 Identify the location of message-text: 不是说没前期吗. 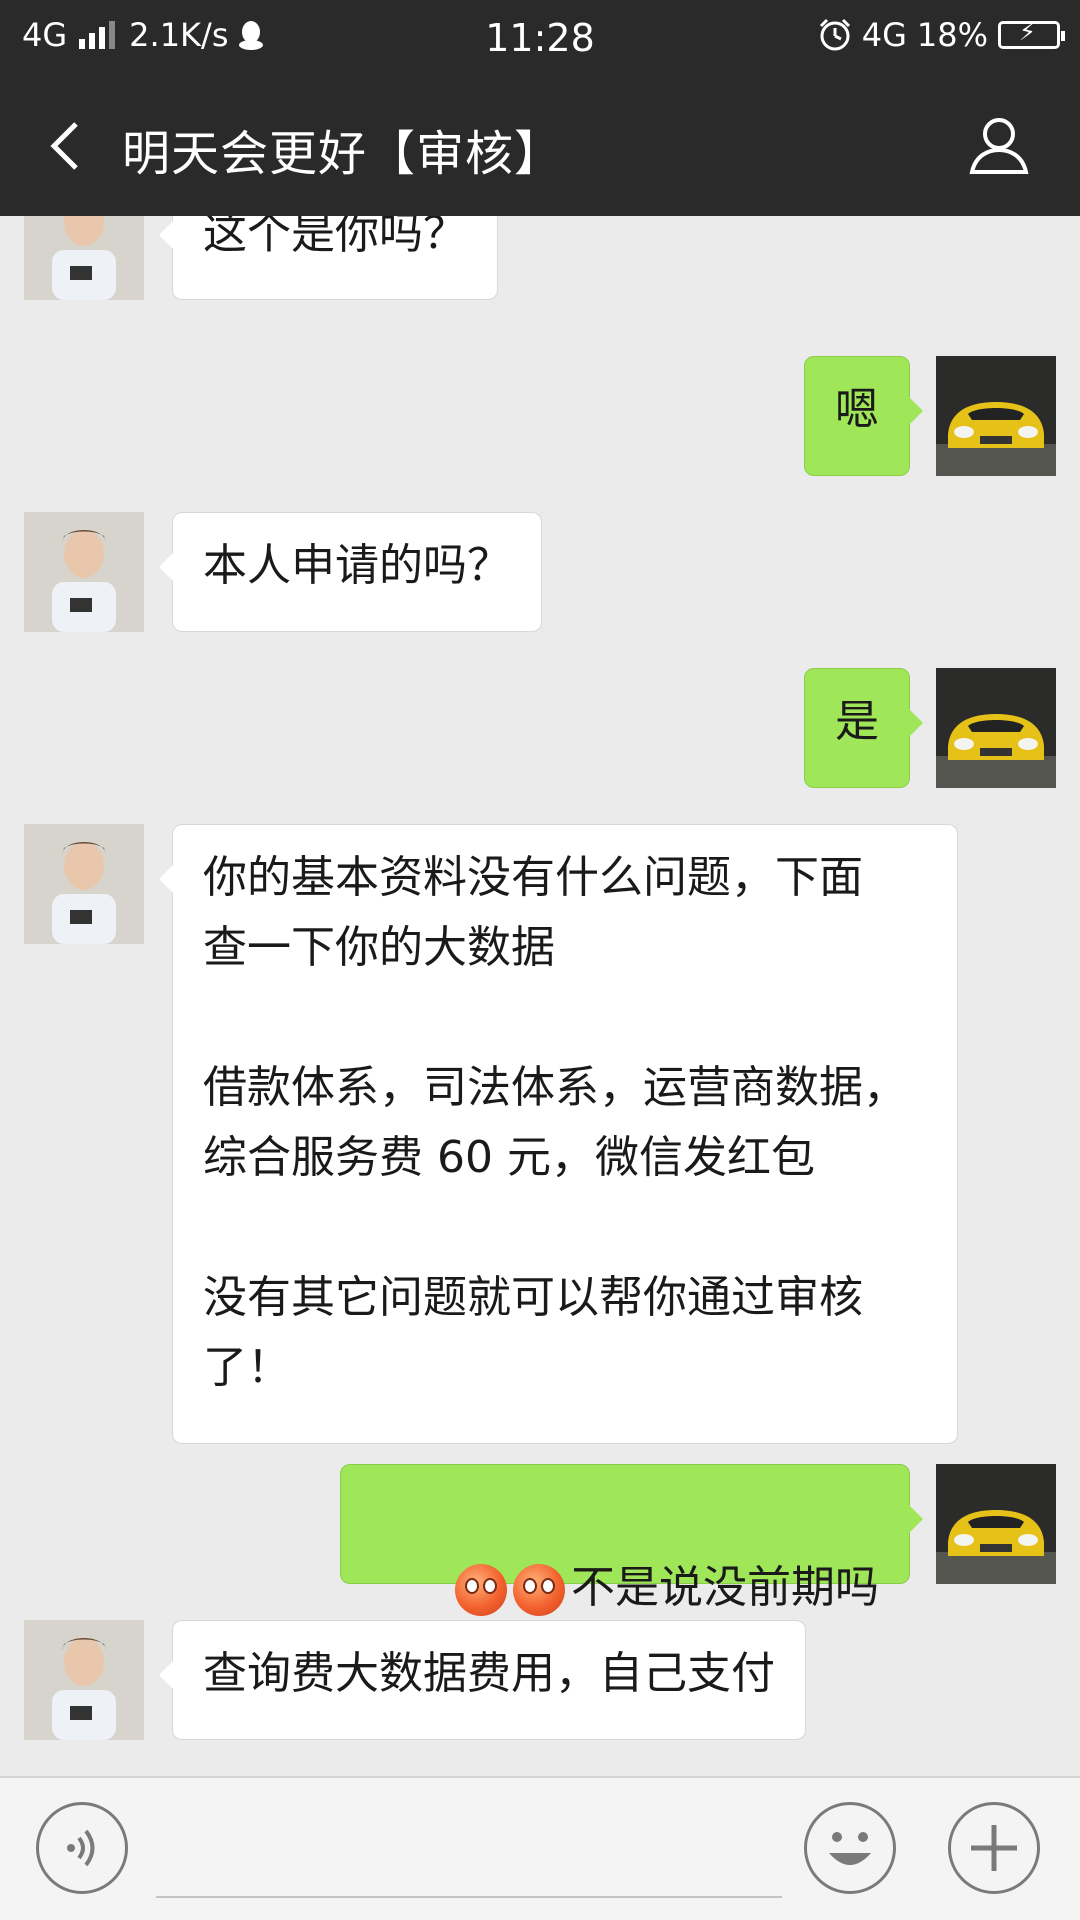
(725, 1587).